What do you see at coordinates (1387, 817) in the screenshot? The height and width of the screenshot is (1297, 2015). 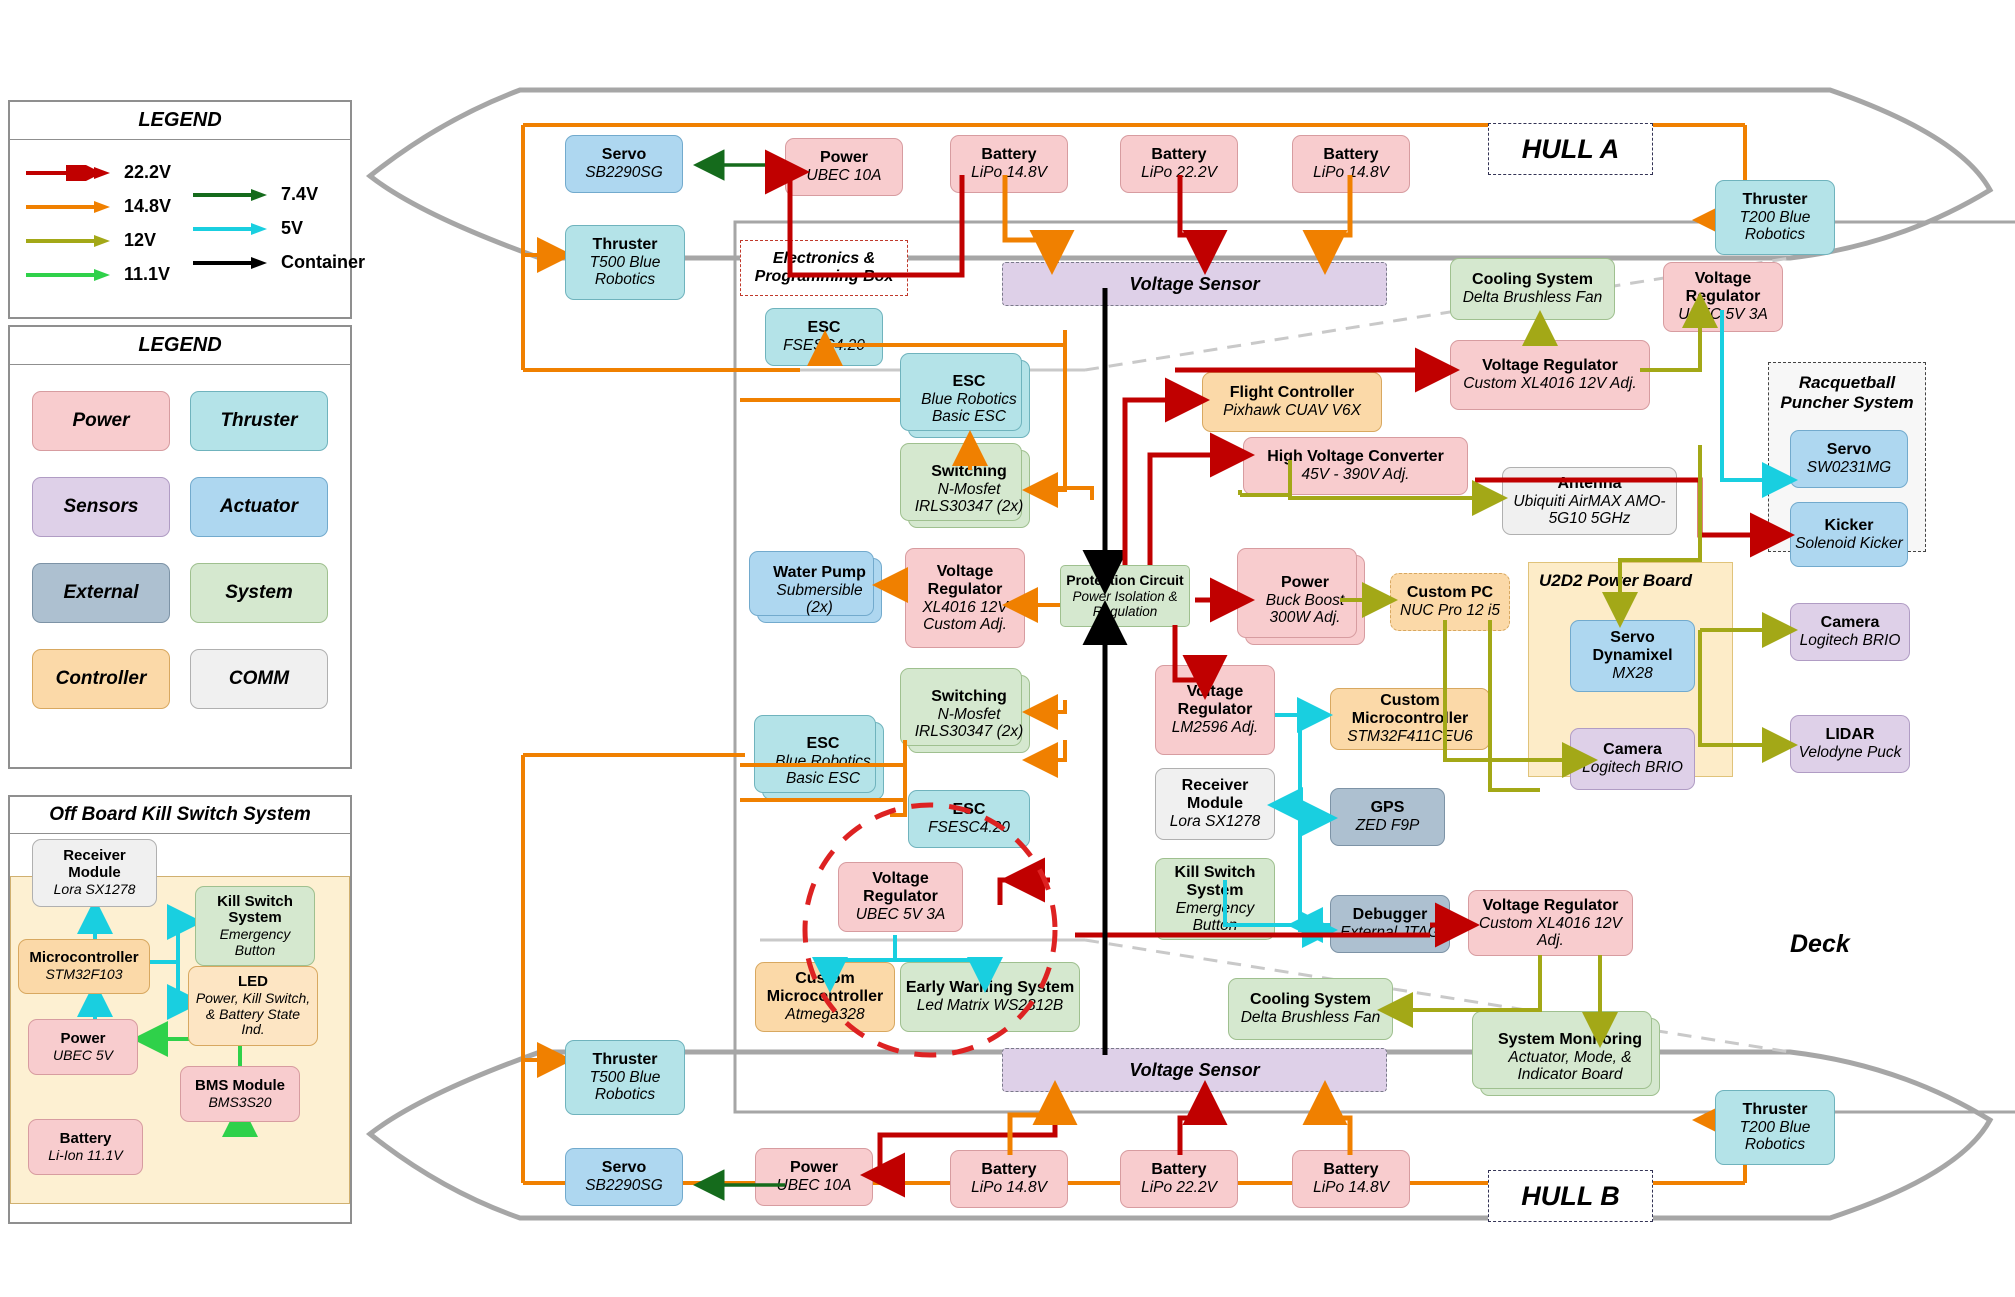 I see `node-gps: GPS ZED F9P` at bounding box center [1387, 817].